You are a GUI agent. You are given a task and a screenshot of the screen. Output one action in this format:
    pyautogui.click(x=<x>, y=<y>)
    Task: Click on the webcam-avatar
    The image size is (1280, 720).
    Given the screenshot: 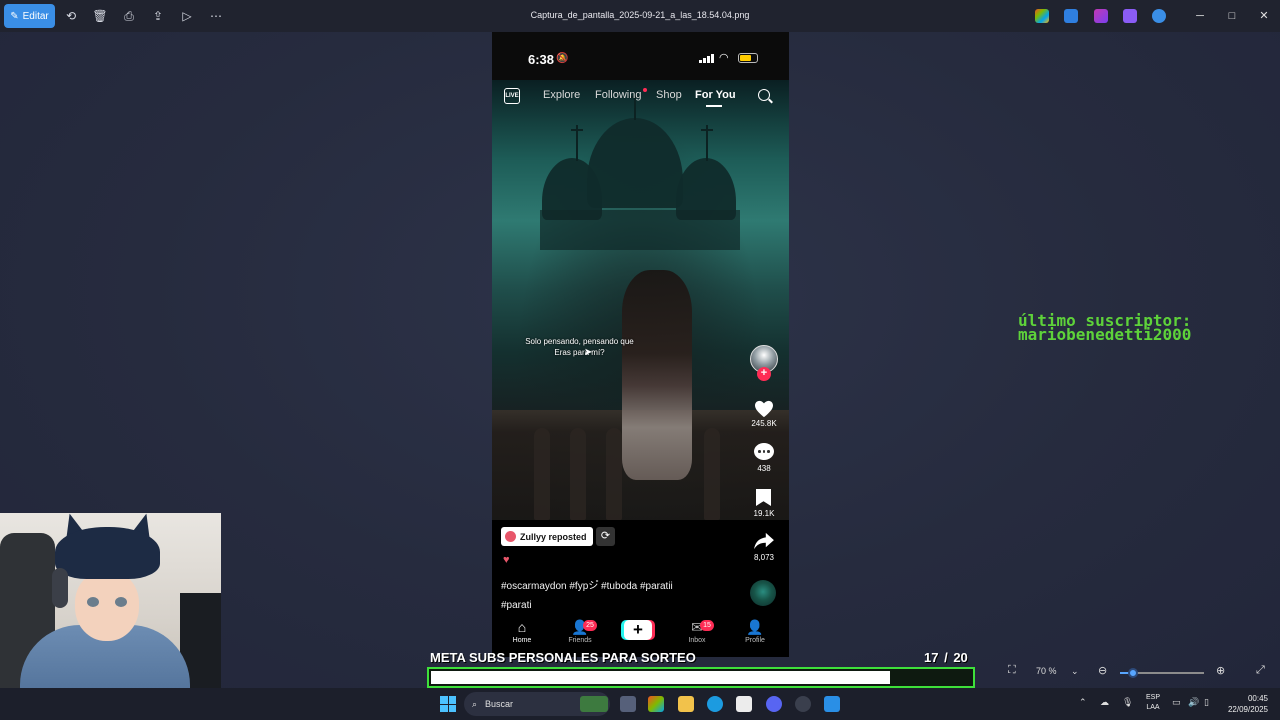 What is the action you would take?
    pyautogui.click(x=110, y=600)
    